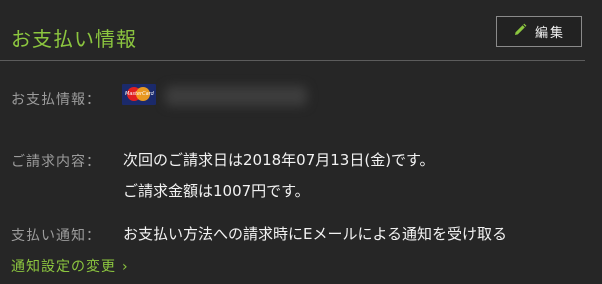 The height and width of the screenshot is (284, 602). What do you see at coordinates (216, 191) in the screenshot?
I see `billing-amount-text: ご請求金額は1007円です。` at bounding box center [216, 191].